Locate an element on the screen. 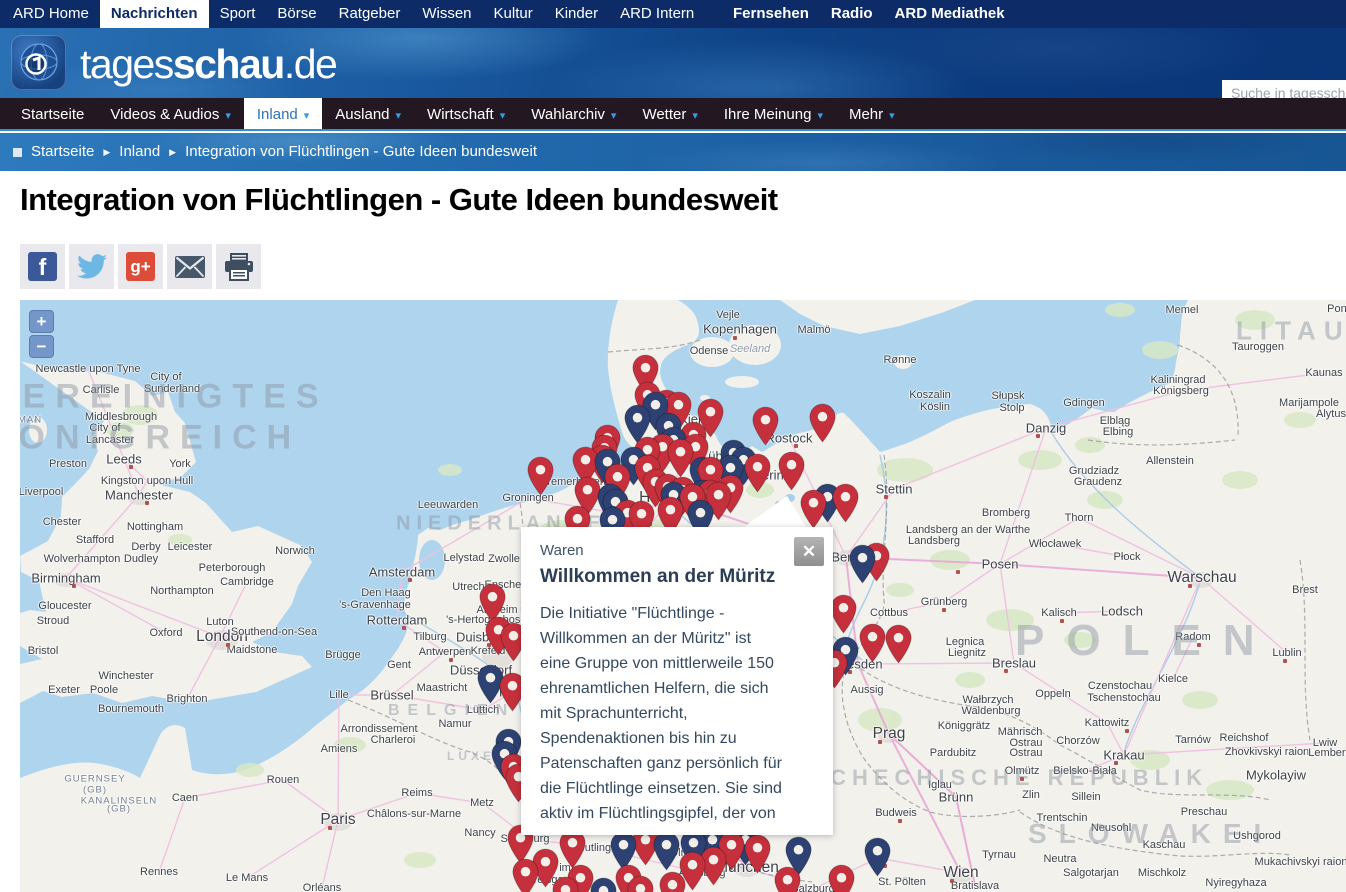 Image resolution: width=1346 pixels, height=892 pixels. facebook-icon: f is located at coordinates (42, 266).